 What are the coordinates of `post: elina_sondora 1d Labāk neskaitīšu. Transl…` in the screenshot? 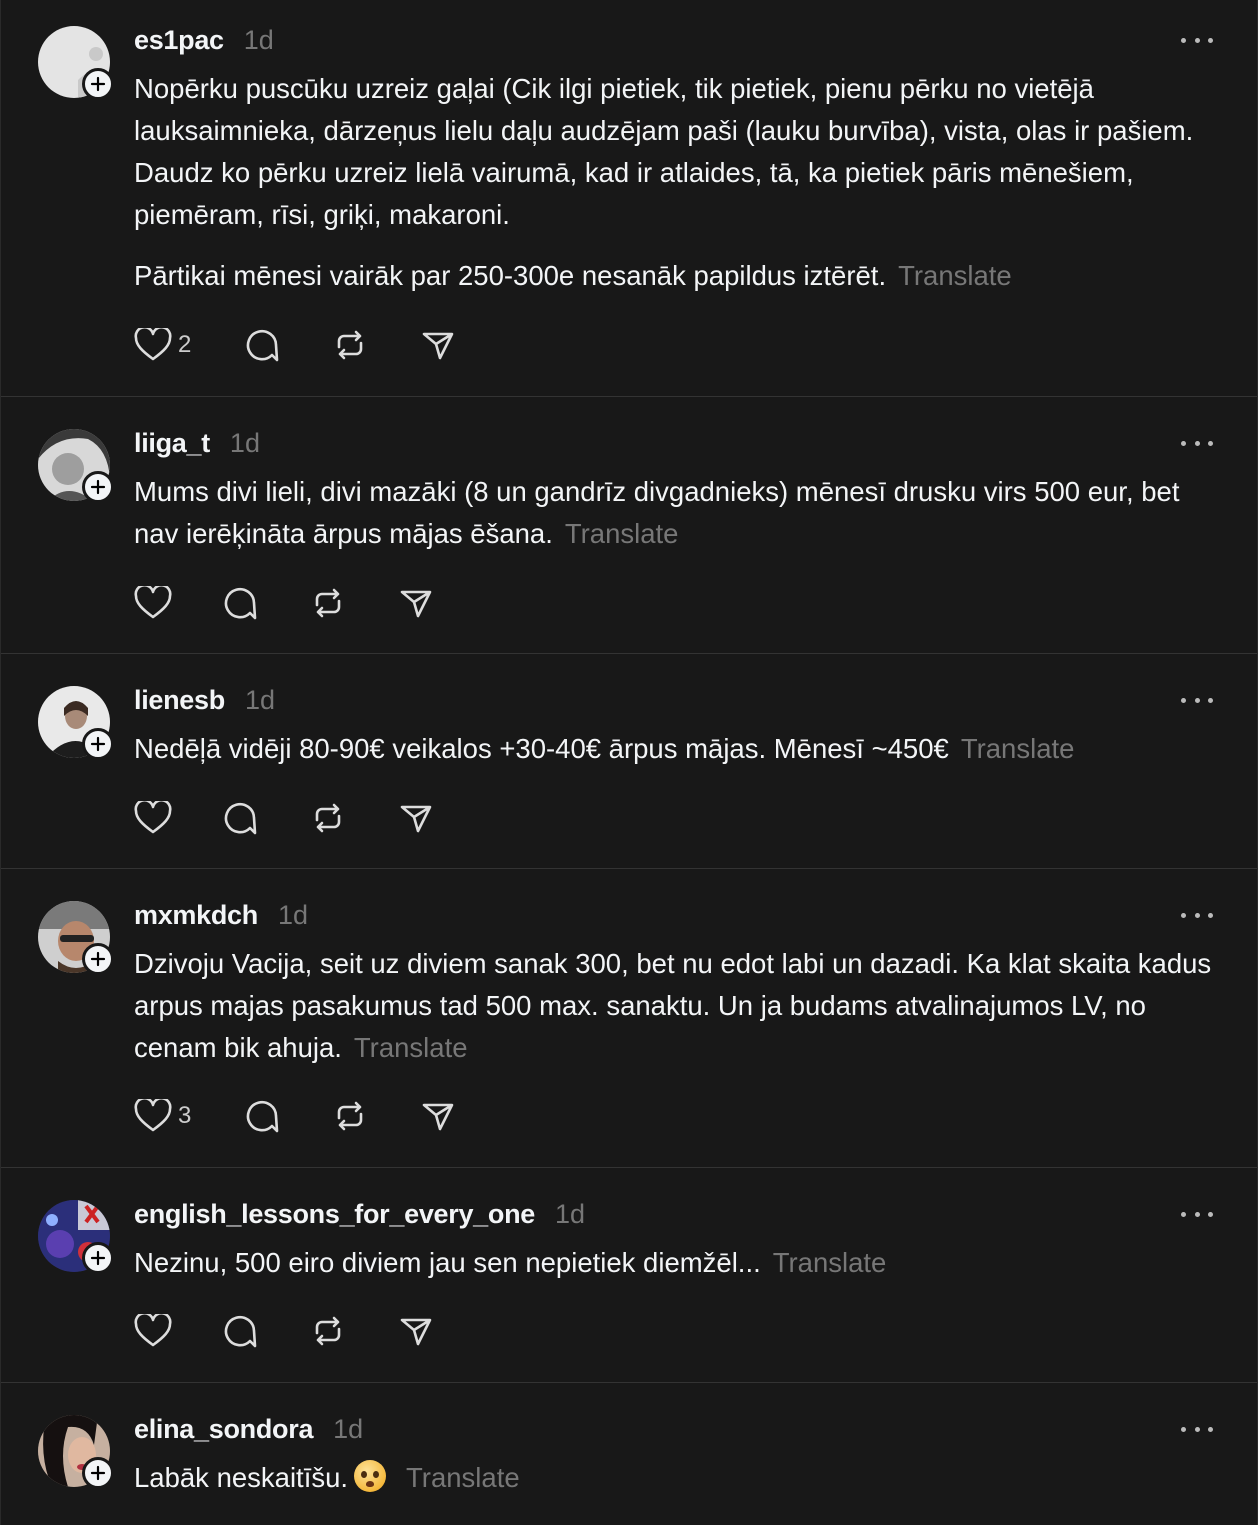 It's located at (629, 1454).